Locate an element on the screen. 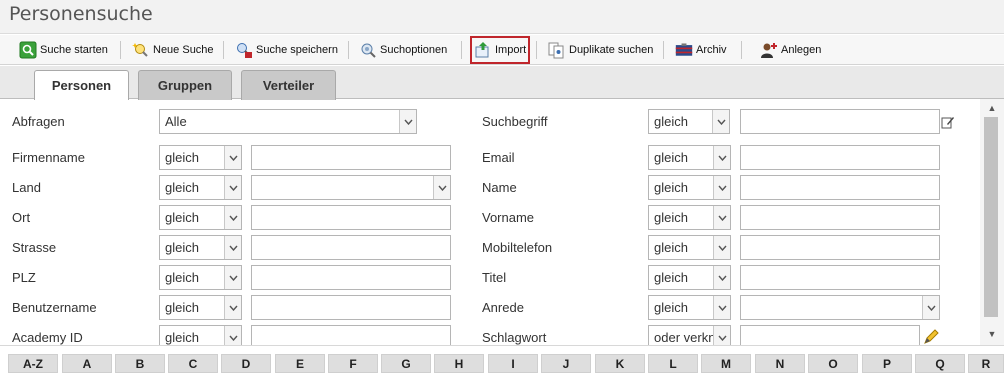 The height and width of the screenshot is (373, 1004). right-field-operator-select: oder verkn is located at coordinates (689, 335).